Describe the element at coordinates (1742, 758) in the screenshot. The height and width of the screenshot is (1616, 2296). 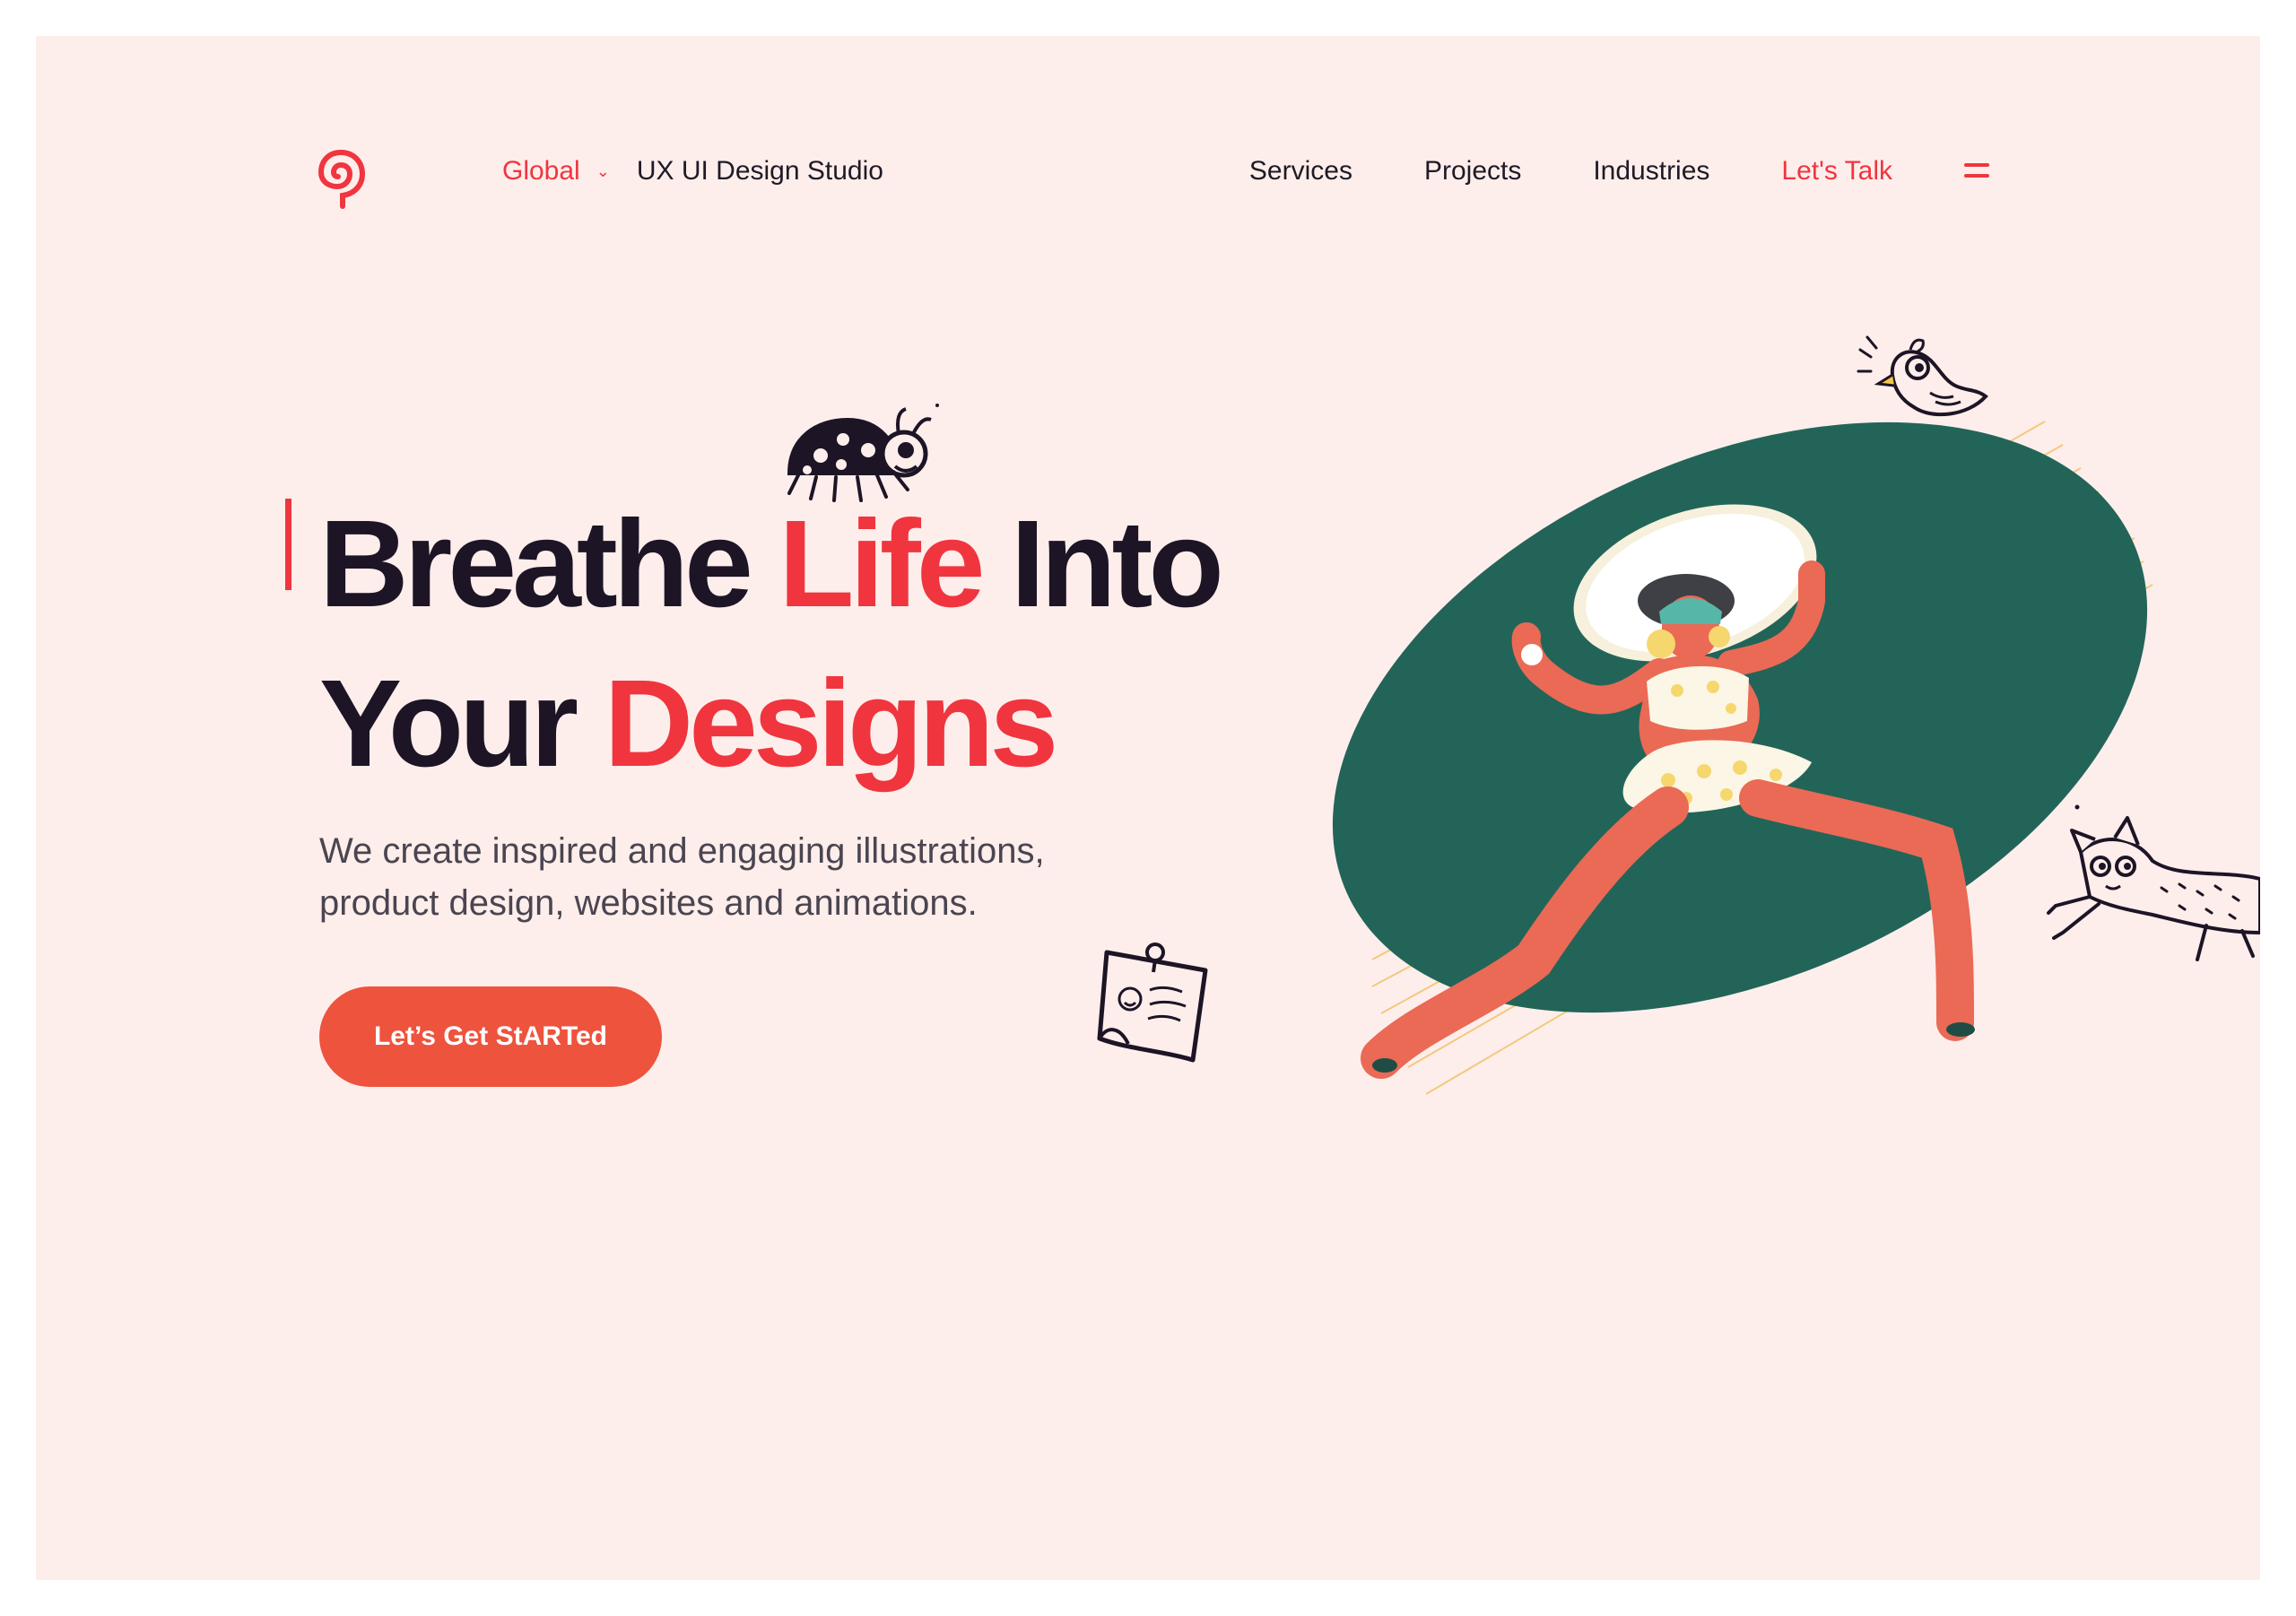
I see `hero-illustration` at that location.